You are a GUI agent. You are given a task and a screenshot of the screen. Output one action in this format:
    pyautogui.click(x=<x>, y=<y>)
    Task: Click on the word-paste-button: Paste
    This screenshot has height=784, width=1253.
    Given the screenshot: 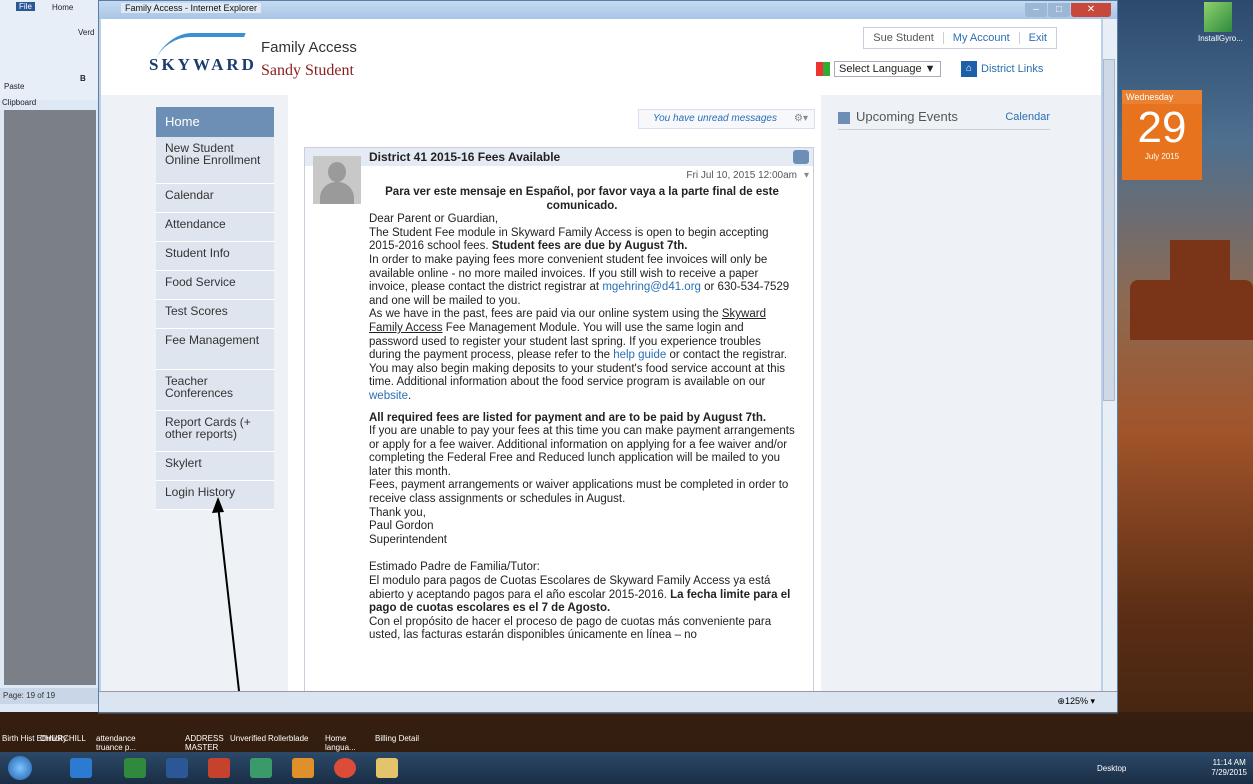 What is the action you would take?
    pyautogui.click(x=14, y=86)
    